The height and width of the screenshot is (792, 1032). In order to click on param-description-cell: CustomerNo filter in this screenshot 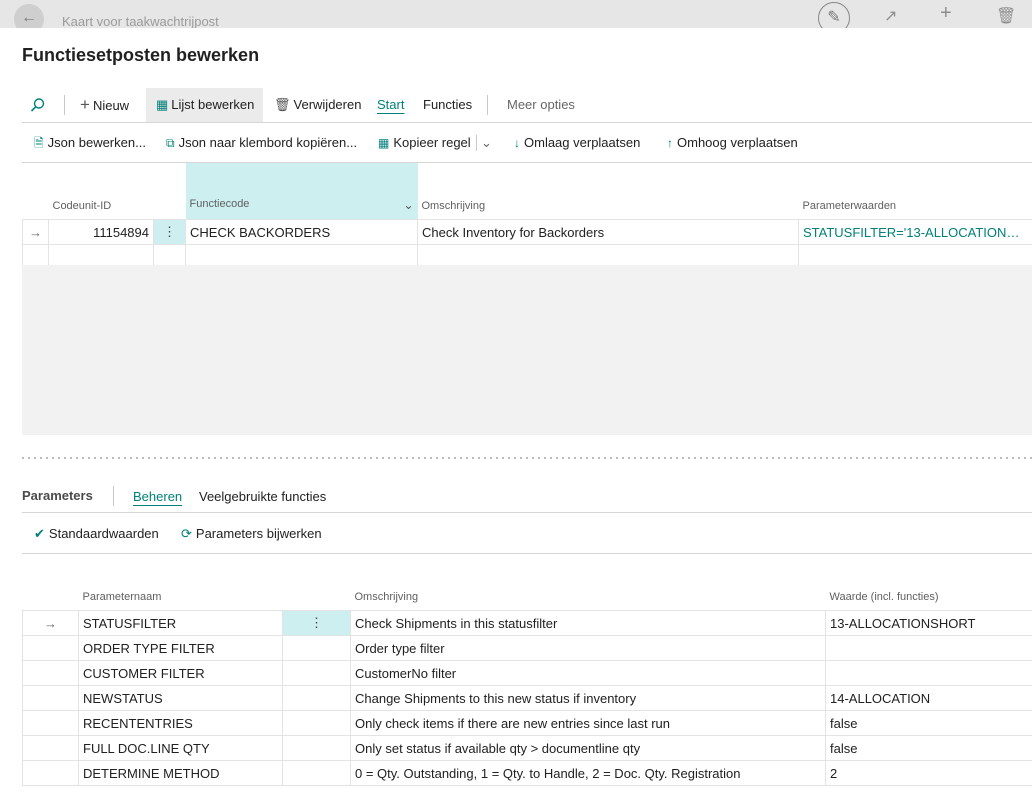, I will do `click(588, 673)`.